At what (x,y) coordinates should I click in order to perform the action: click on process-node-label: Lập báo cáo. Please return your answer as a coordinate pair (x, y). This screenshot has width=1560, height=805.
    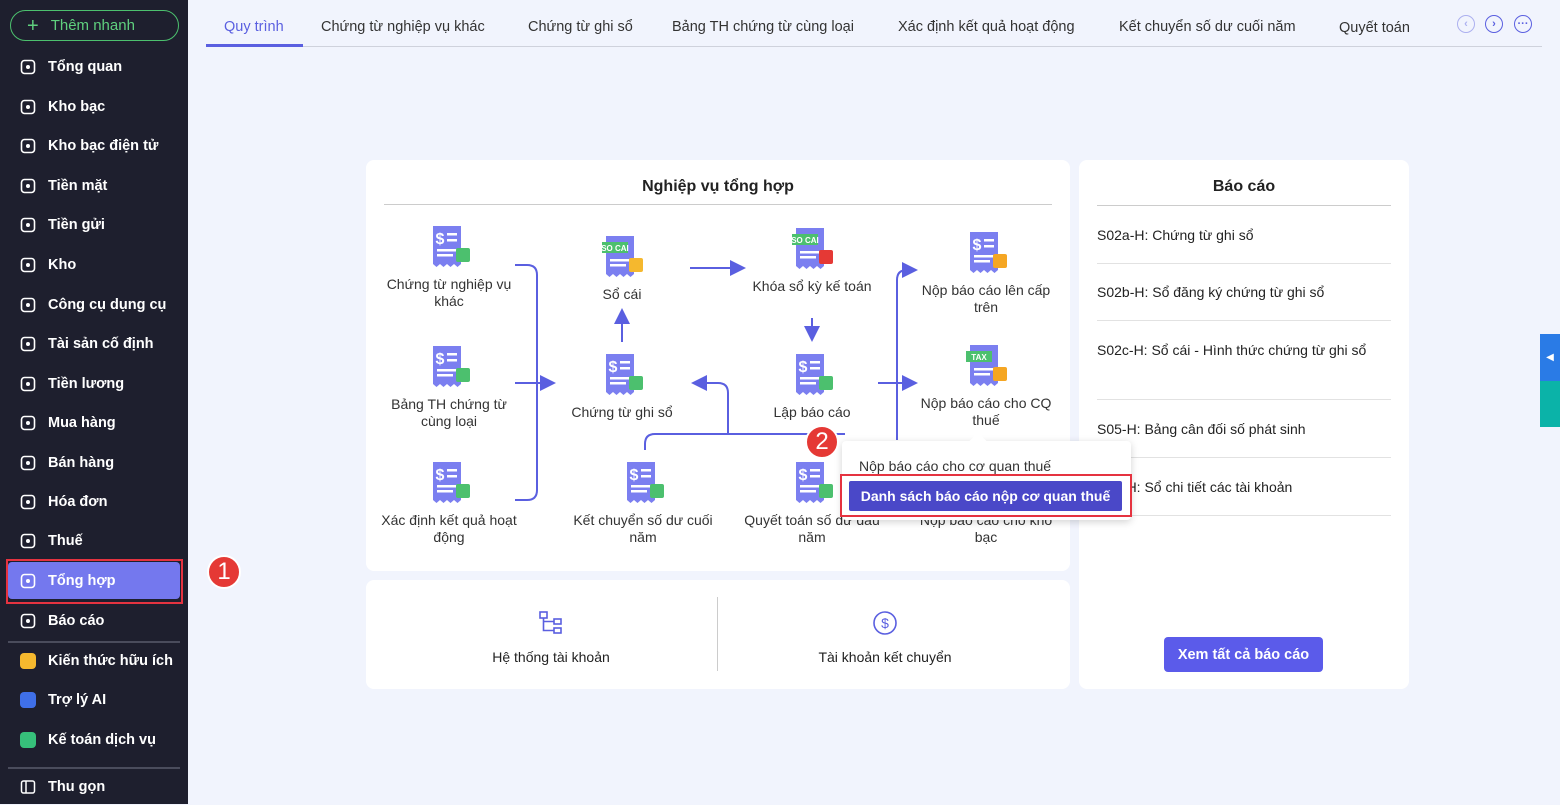
    Looking at the image, I should click on (812, 412).